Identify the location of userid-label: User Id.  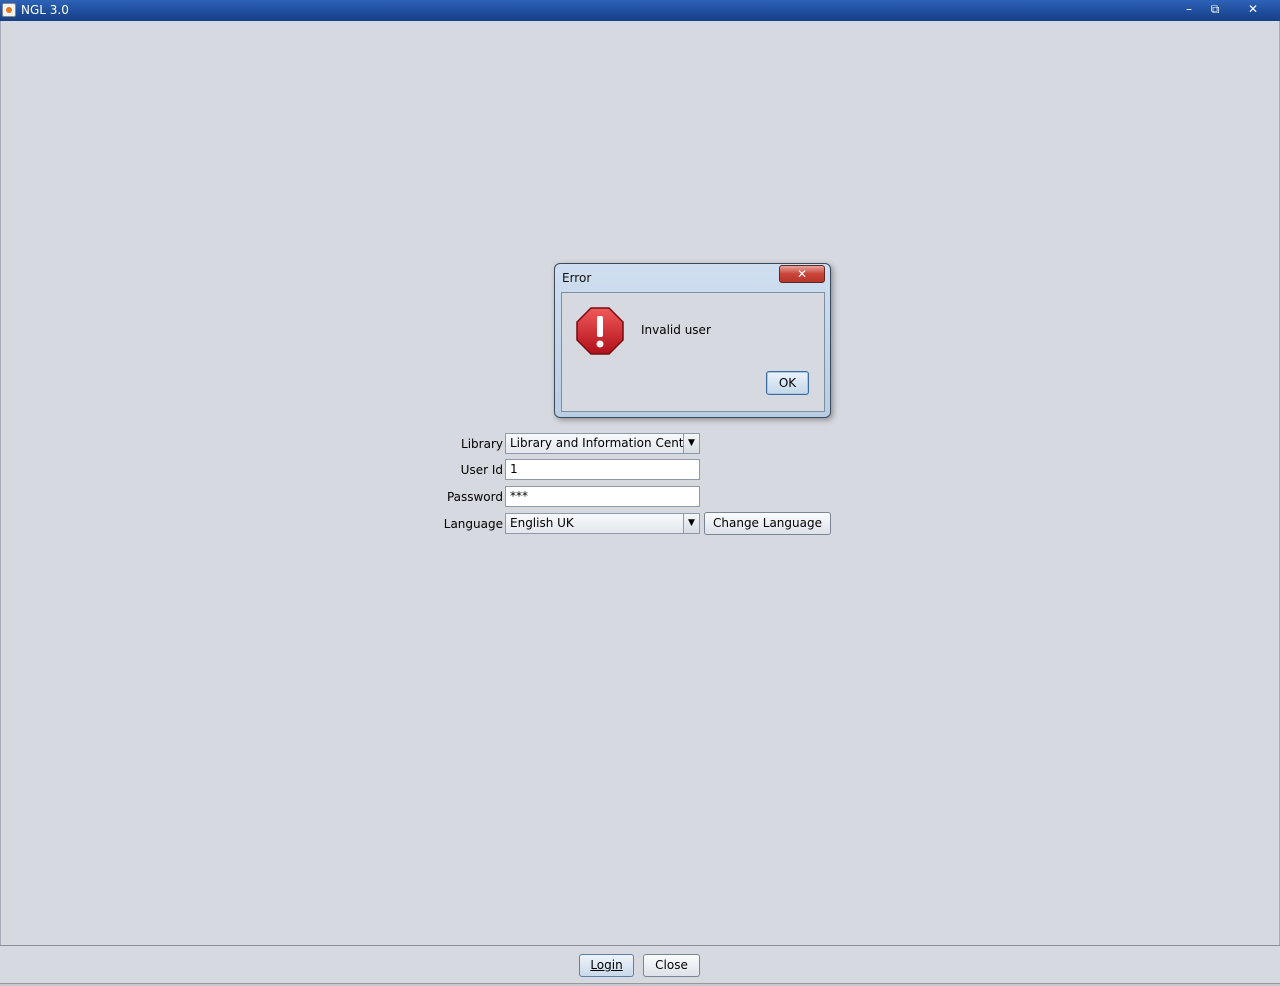
(481, 470).